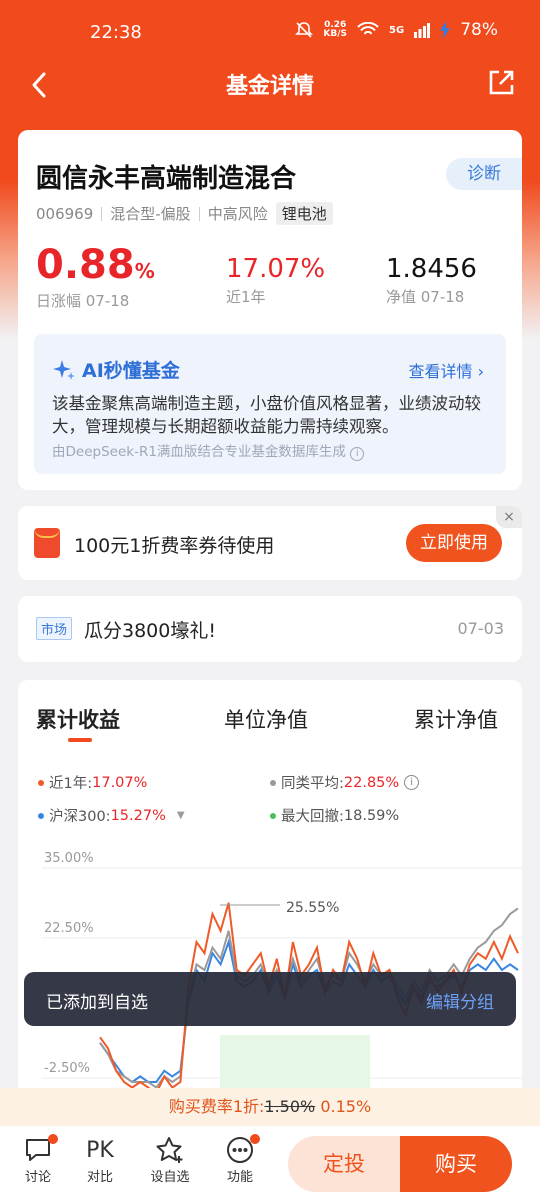 The width and height of the screenshot is (540, 1200). I want to click on coupon-card: 100元1折费率券待使用 立即使用 ×, so click(270, 543).